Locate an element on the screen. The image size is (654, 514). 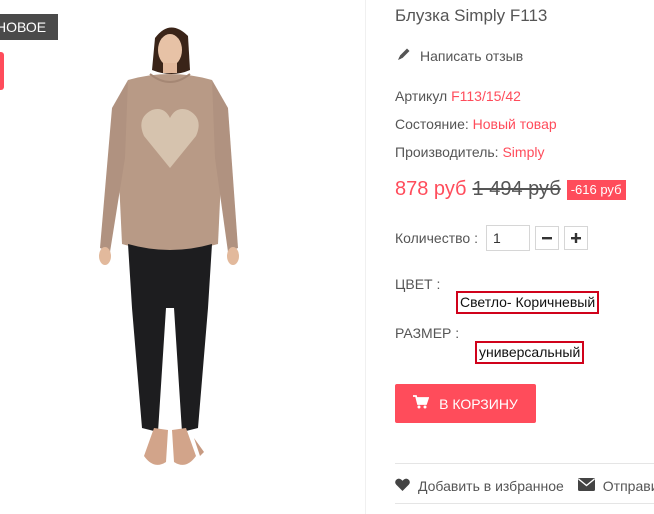
quantity-increase-button is located at coordinates (575, 238).